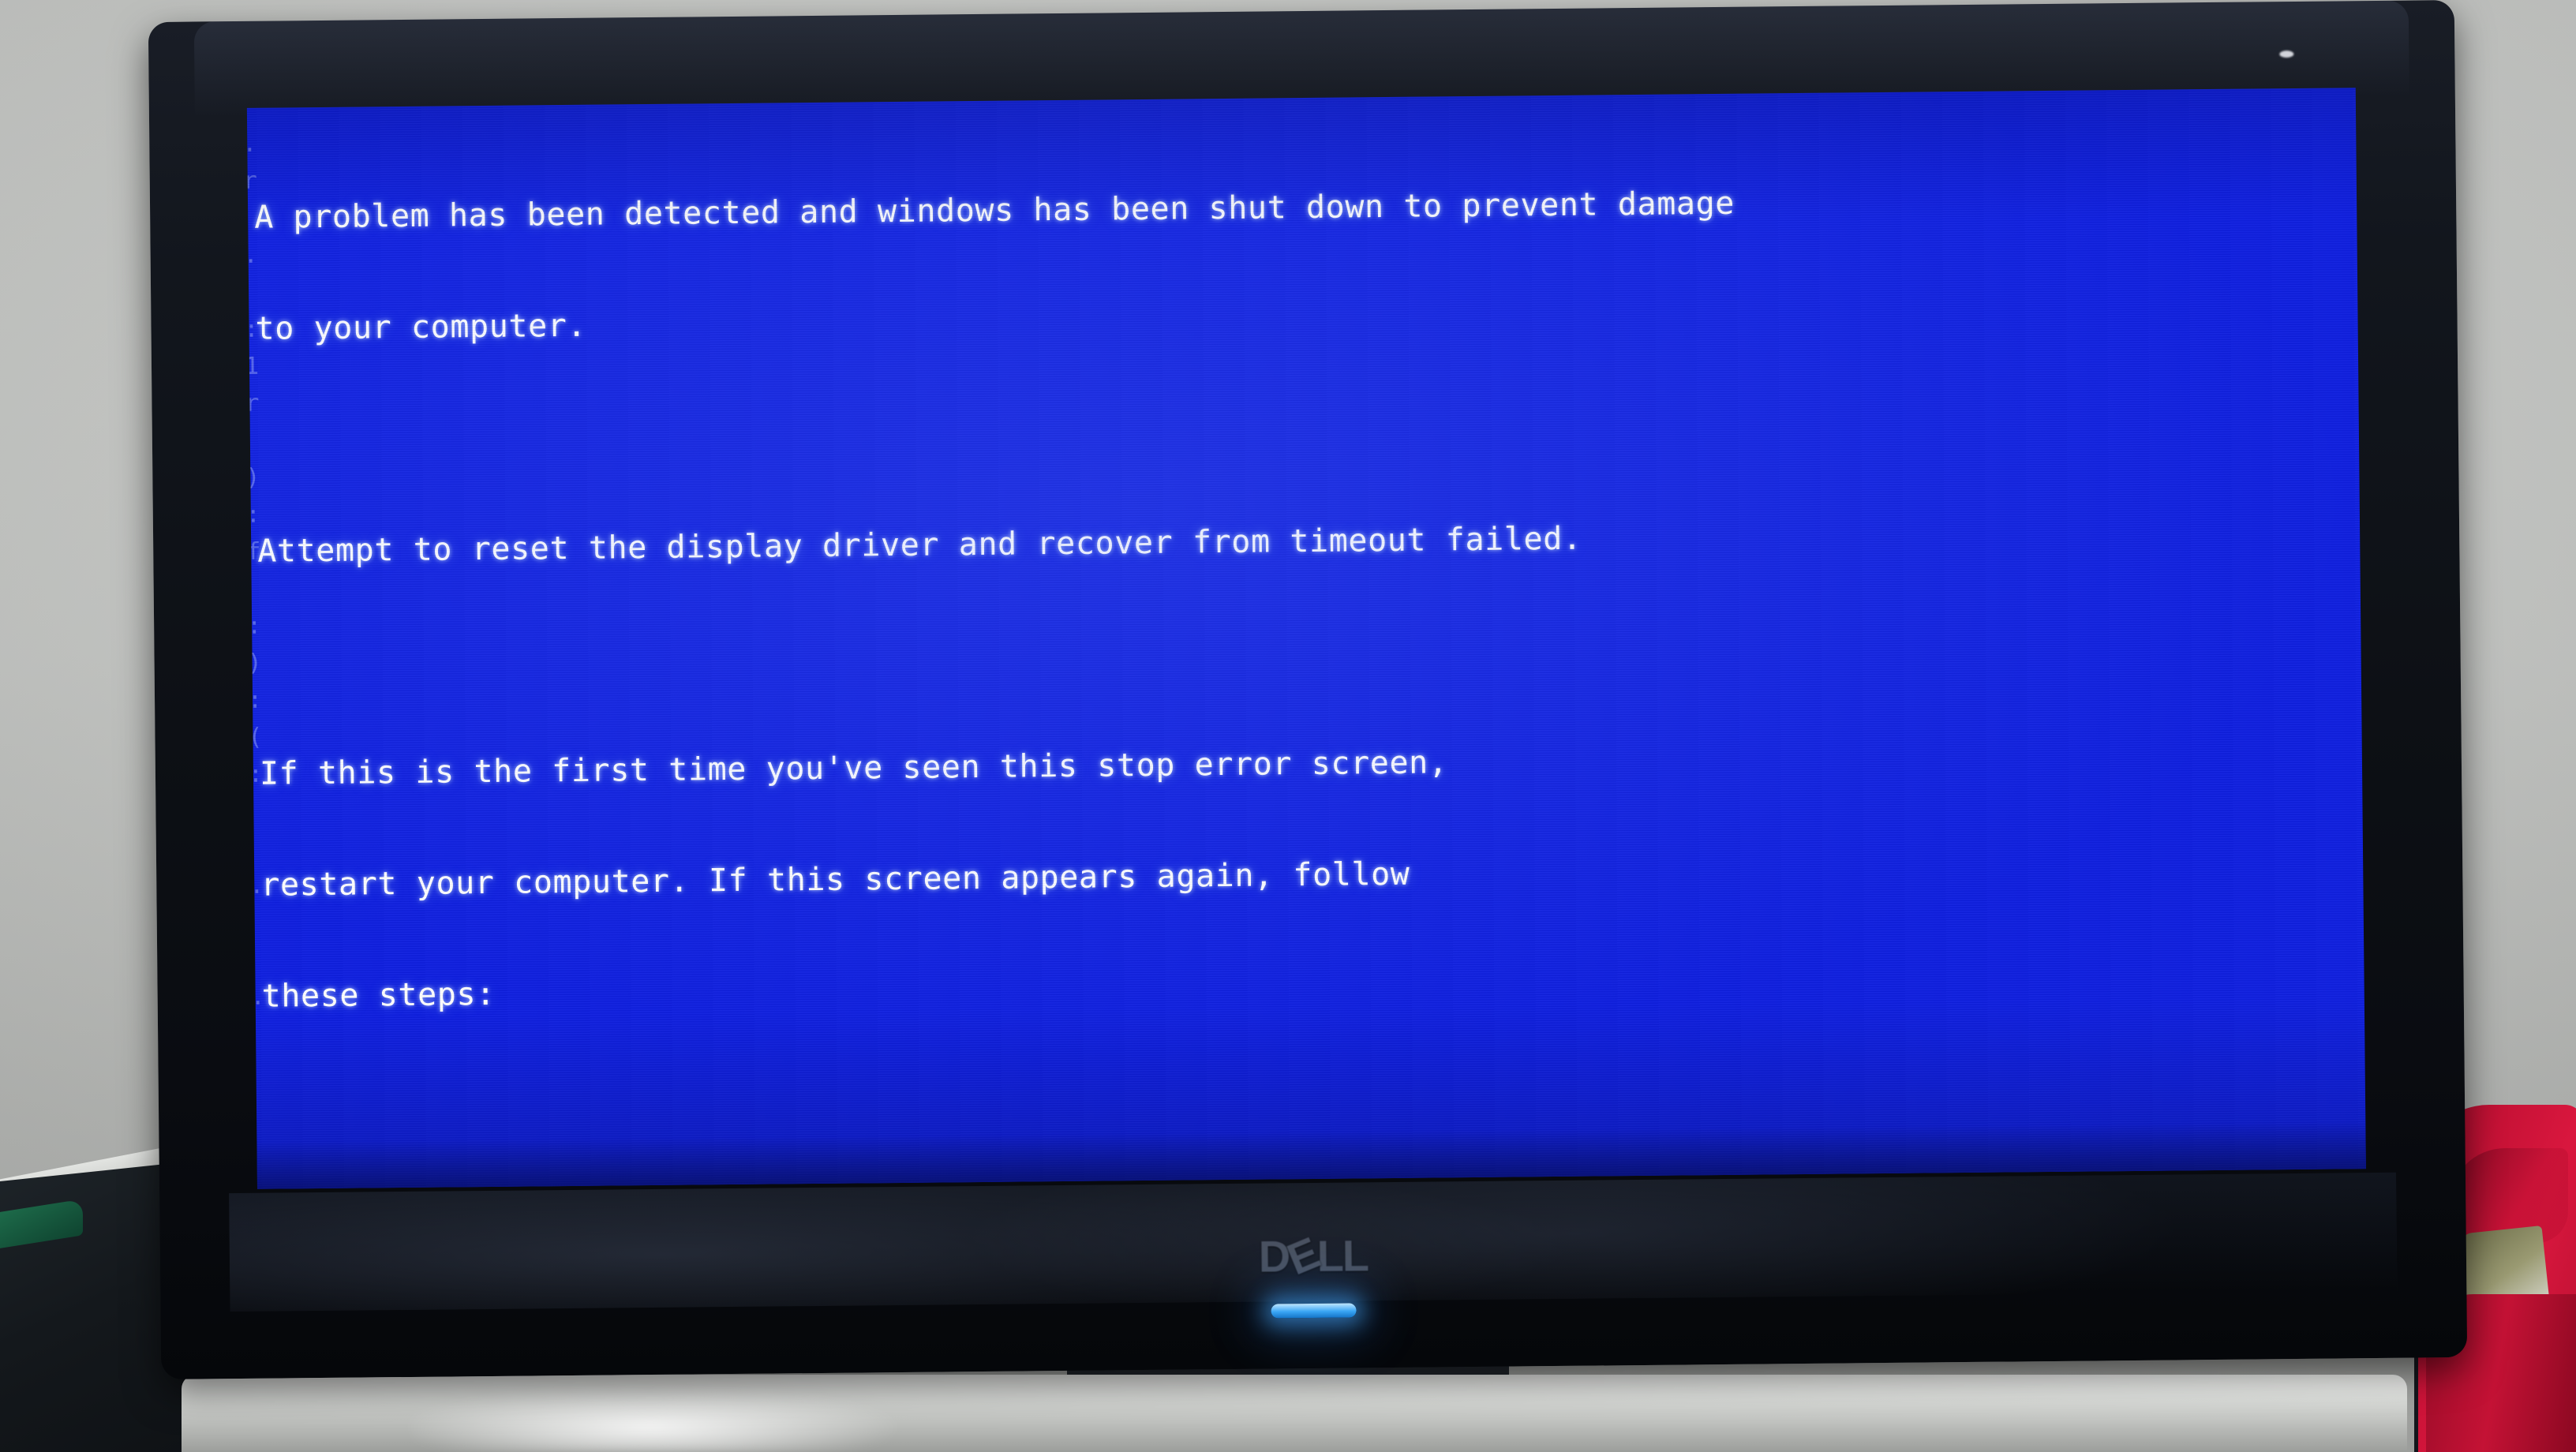  I want to click on dell-logo-tilted-e: E, so click(1303, 1256).